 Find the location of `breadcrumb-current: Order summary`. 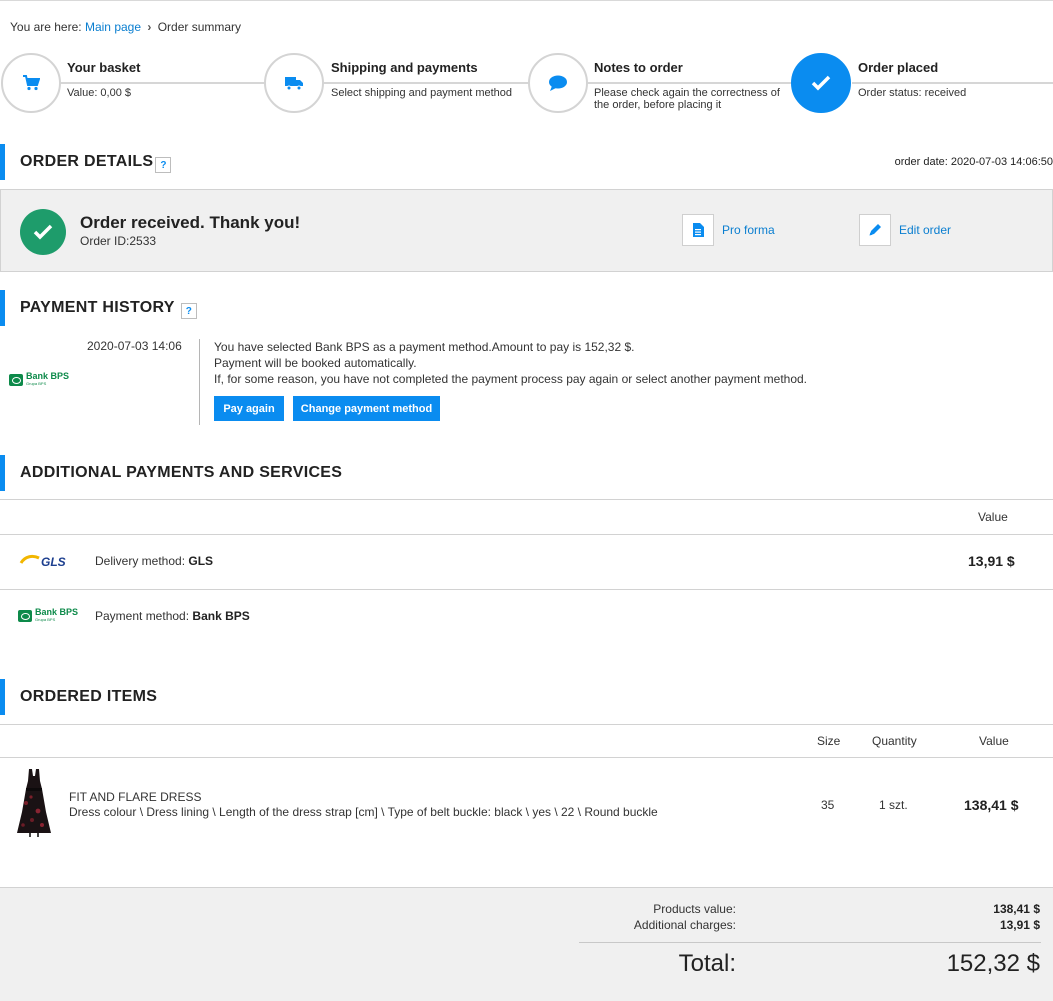

breadcrumb-current: Order summary is located at coordinates (199, 27).